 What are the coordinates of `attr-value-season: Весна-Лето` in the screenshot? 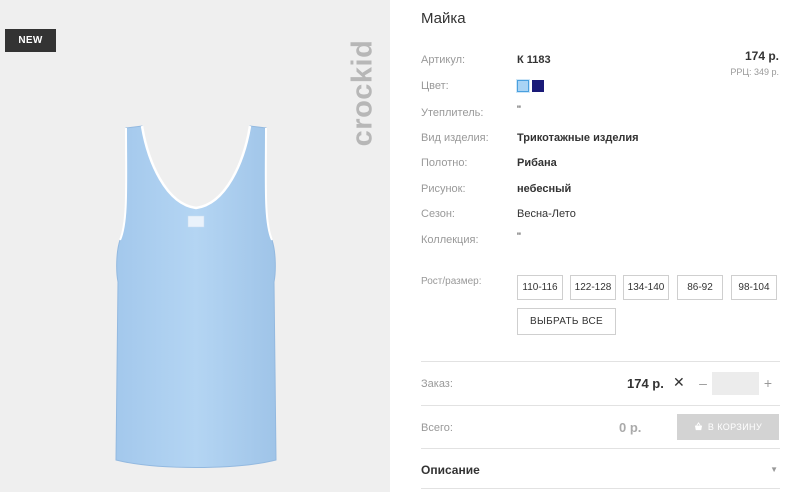 It's located at (546, 214).